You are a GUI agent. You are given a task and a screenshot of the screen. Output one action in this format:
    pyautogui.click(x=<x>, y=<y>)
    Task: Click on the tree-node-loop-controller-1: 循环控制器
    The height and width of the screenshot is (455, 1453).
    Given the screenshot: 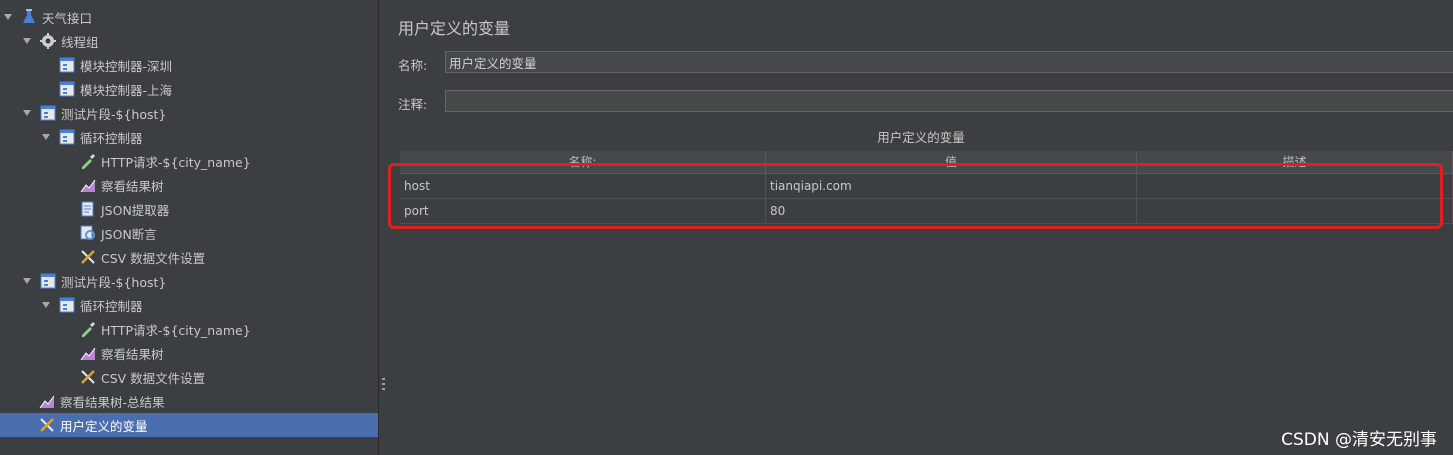 What is the action you would take?
    pyautogui.click(x=189, y=137)
    